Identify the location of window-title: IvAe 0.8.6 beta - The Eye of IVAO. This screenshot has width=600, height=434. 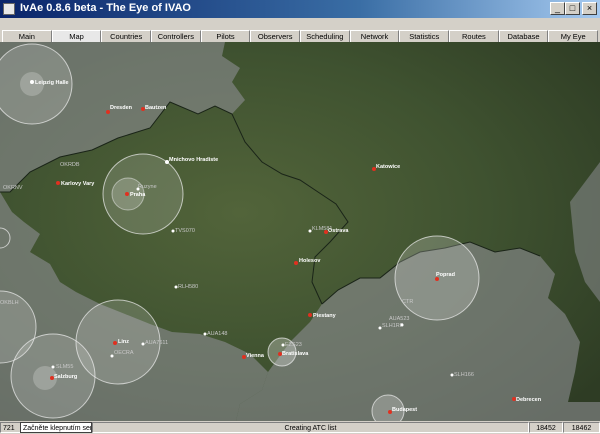
(105, 8).